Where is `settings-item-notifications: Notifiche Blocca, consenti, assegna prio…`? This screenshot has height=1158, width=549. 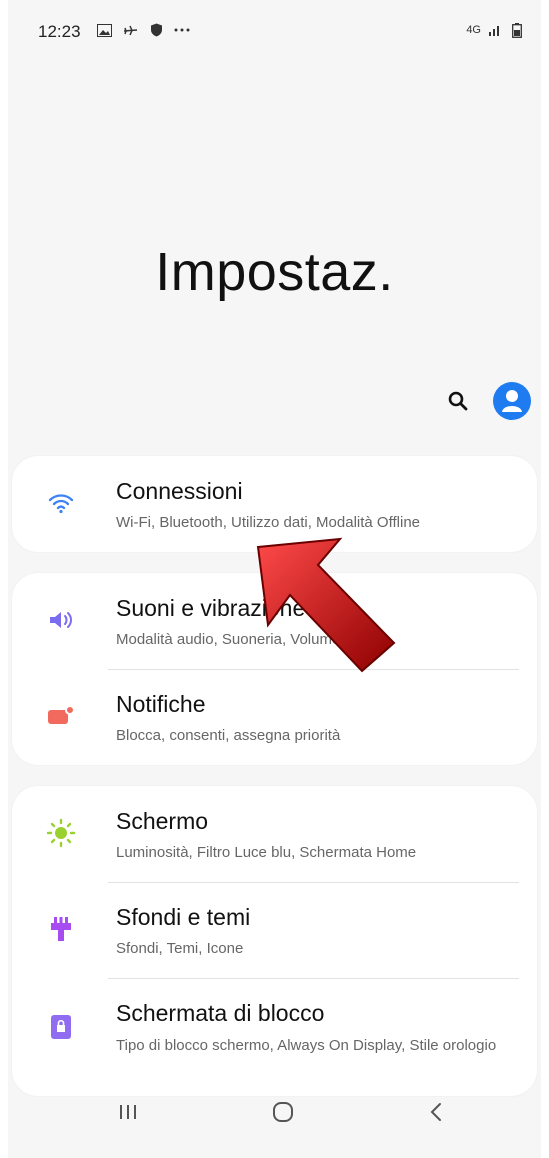
settings-item-notifications: Notifiche Blocca, consenti, assegna prio… is located at coordinates (274, 717).